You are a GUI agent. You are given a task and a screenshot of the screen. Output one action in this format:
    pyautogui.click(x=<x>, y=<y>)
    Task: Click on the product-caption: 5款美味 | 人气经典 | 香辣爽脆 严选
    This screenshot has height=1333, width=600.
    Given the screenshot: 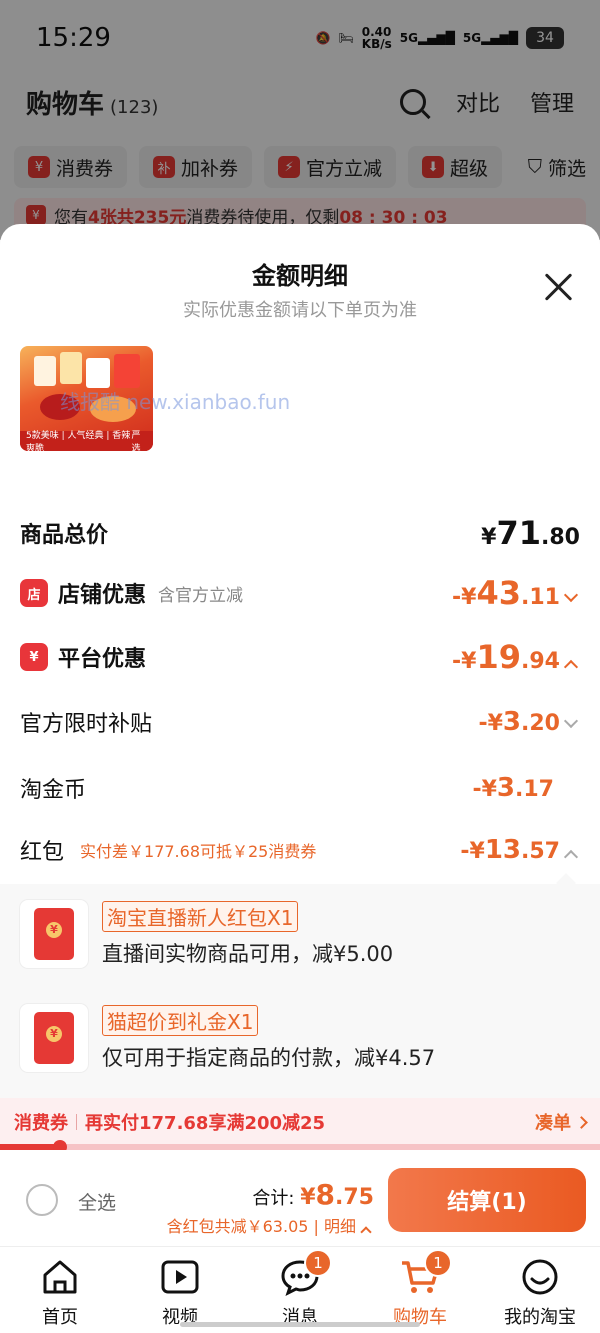 What is the action you would take?
    pyautogui.click(x=86, y=441)
    